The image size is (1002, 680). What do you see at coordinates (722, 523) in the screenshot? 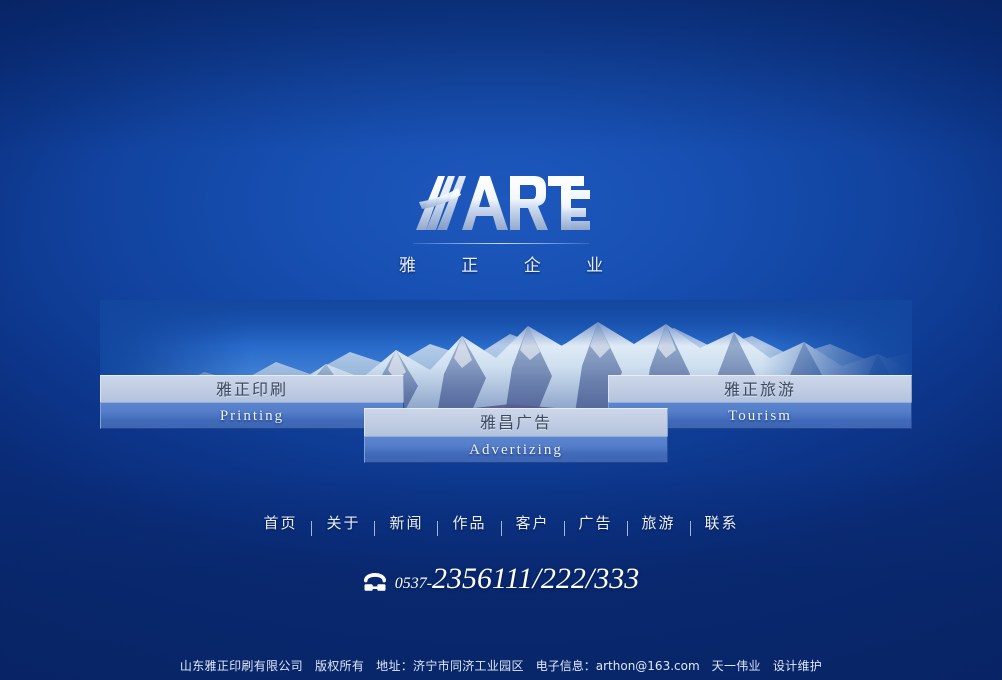
I see `nav-item-contact: 联系` at bounding box center [722, 523].